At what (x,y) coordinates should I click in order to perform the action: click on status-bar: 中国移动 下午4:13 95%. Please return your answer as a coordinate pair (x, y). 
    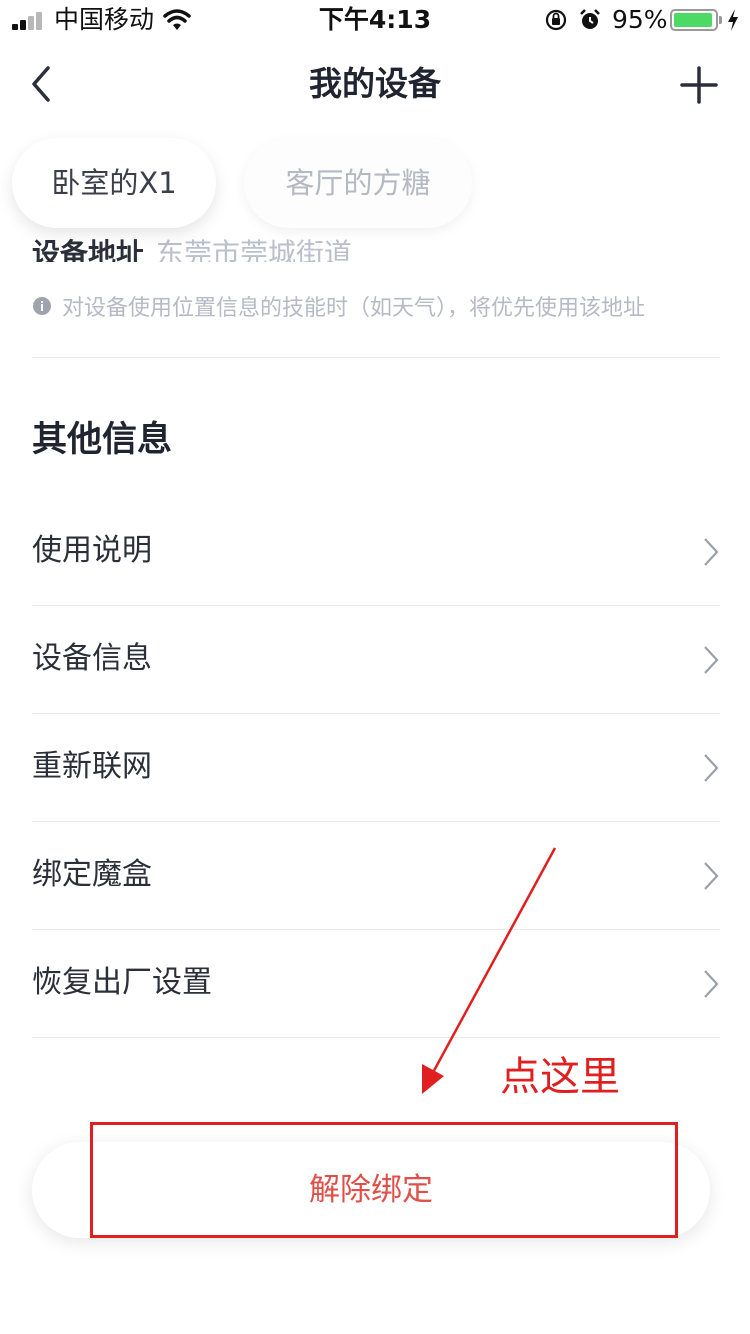
    Looking at the image, I should click on (375, 20).